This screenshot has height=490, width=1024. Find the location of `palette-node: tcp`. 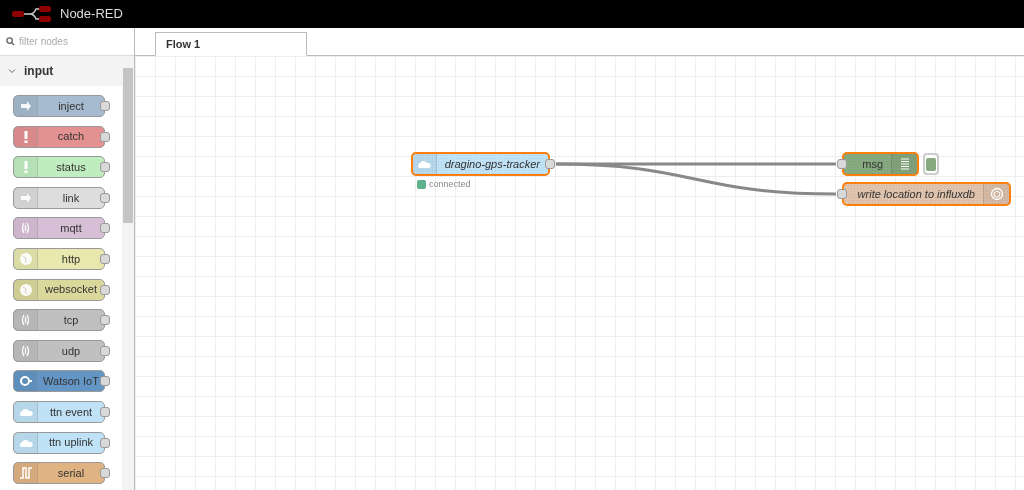

palette-node: tcp is located at coordinates (59, 320).